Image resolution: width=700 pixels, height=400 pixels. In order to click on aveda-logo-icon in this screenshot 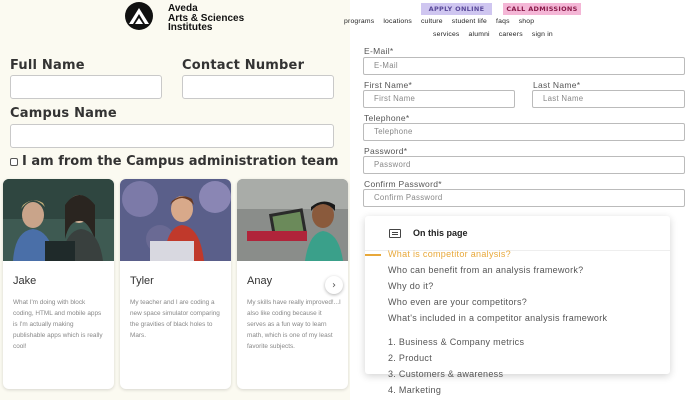, I will do `click(139, 16)`.